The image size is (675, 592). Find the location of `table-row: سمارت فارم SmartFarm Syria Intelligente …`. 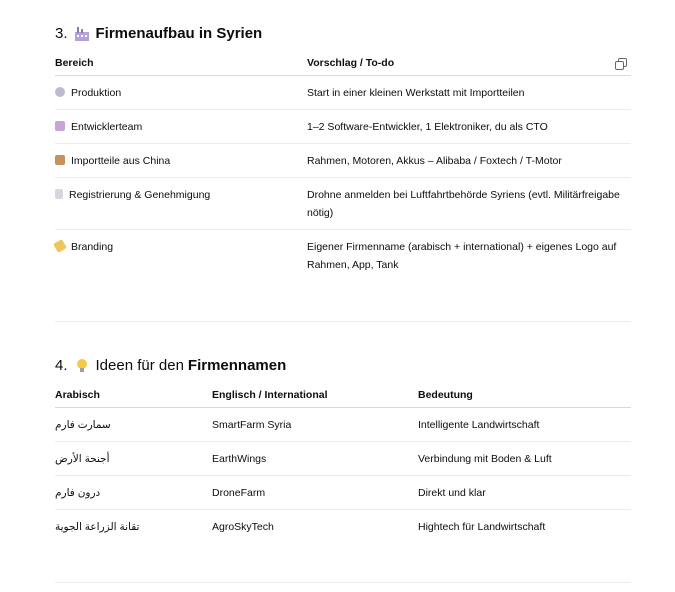

table-row: سمارت فارم SmartFarm Syria Intelligente … is located at coordinates (343, 424).